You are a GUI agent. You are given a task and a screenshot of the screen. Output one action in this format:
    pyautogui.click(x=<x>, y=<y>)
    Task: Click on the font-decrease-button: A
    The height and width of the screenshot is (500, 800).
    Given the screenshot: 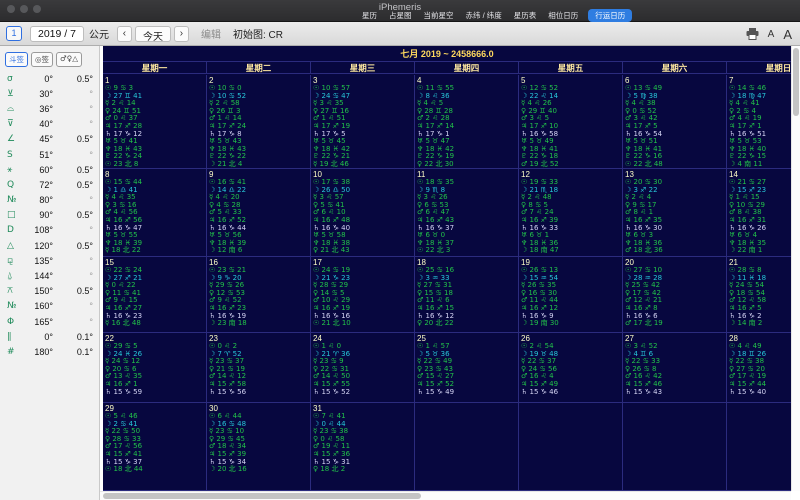 What is the action you would take?
    pyautogui.click(x=771, y=34)
    